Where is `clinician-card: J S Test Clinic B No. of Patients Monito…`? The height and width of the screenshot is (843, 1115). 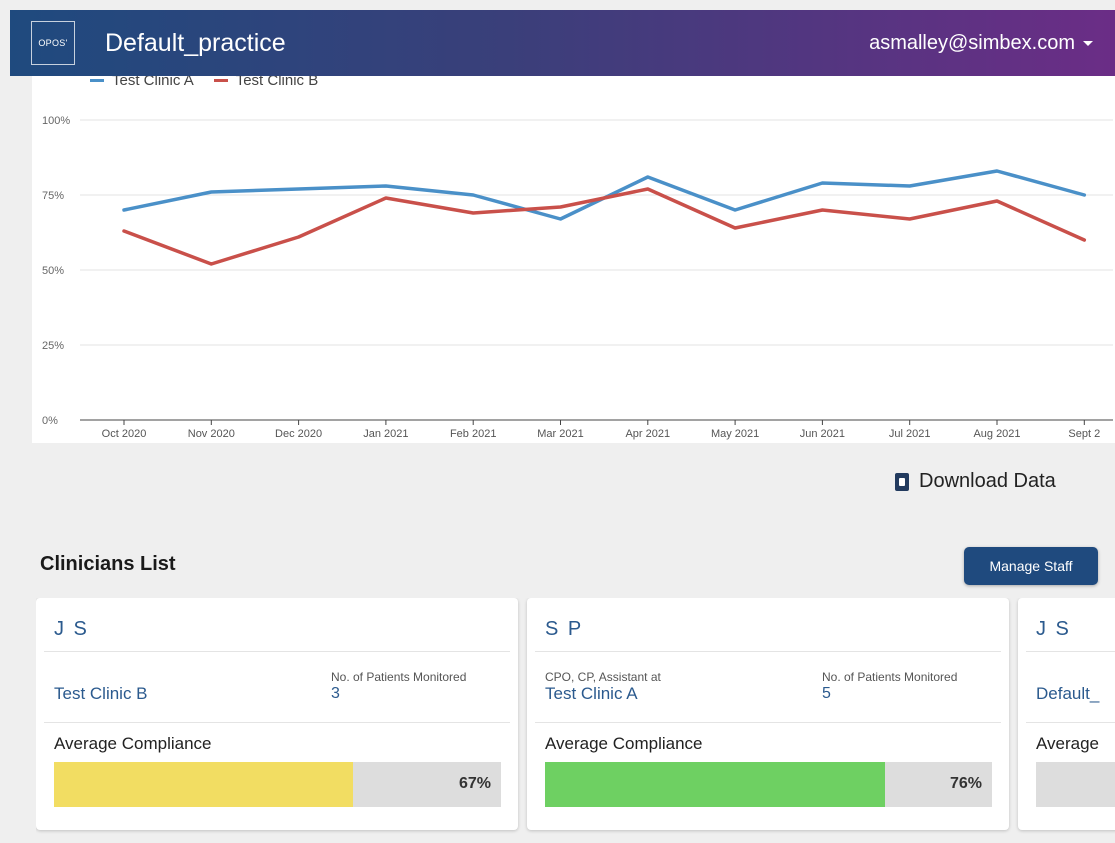
clinician-card: J S Test Clinic B No. of Patients Monito… is located at coordinates (277, 714).